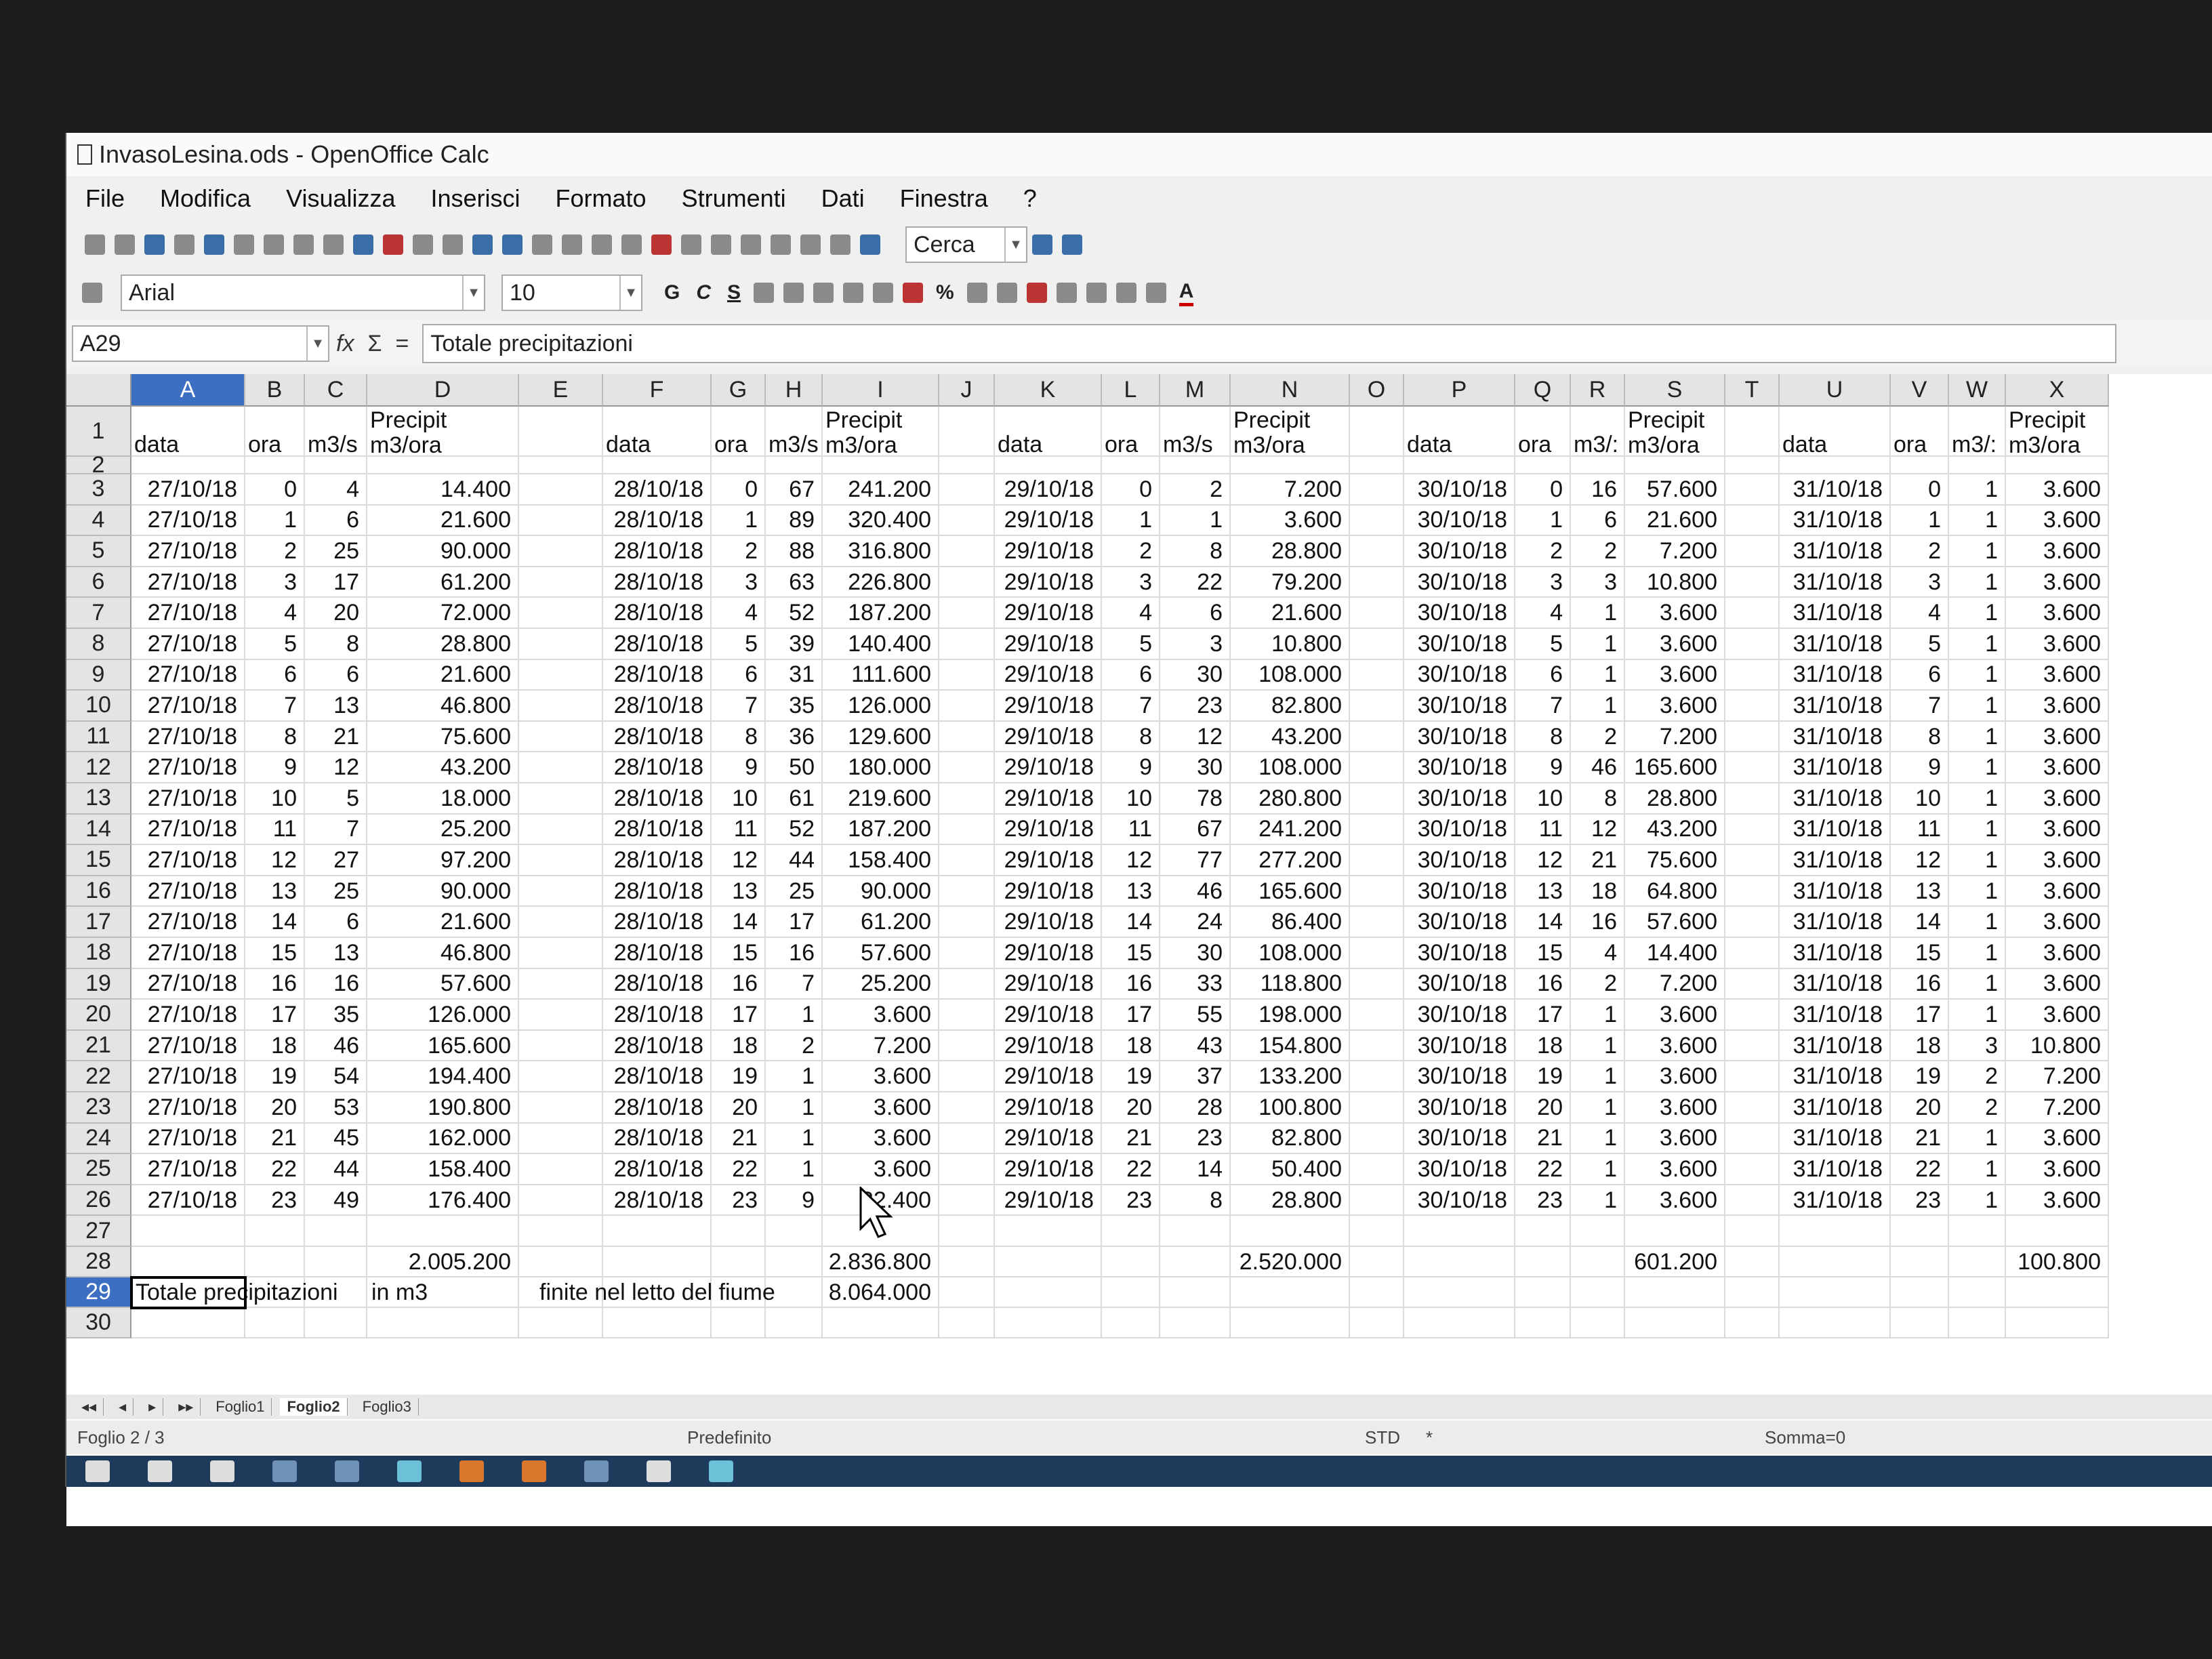 The height and width of the screenshot is (1659, 2212). I want to click on edit-file-icon, so click(214, 244).